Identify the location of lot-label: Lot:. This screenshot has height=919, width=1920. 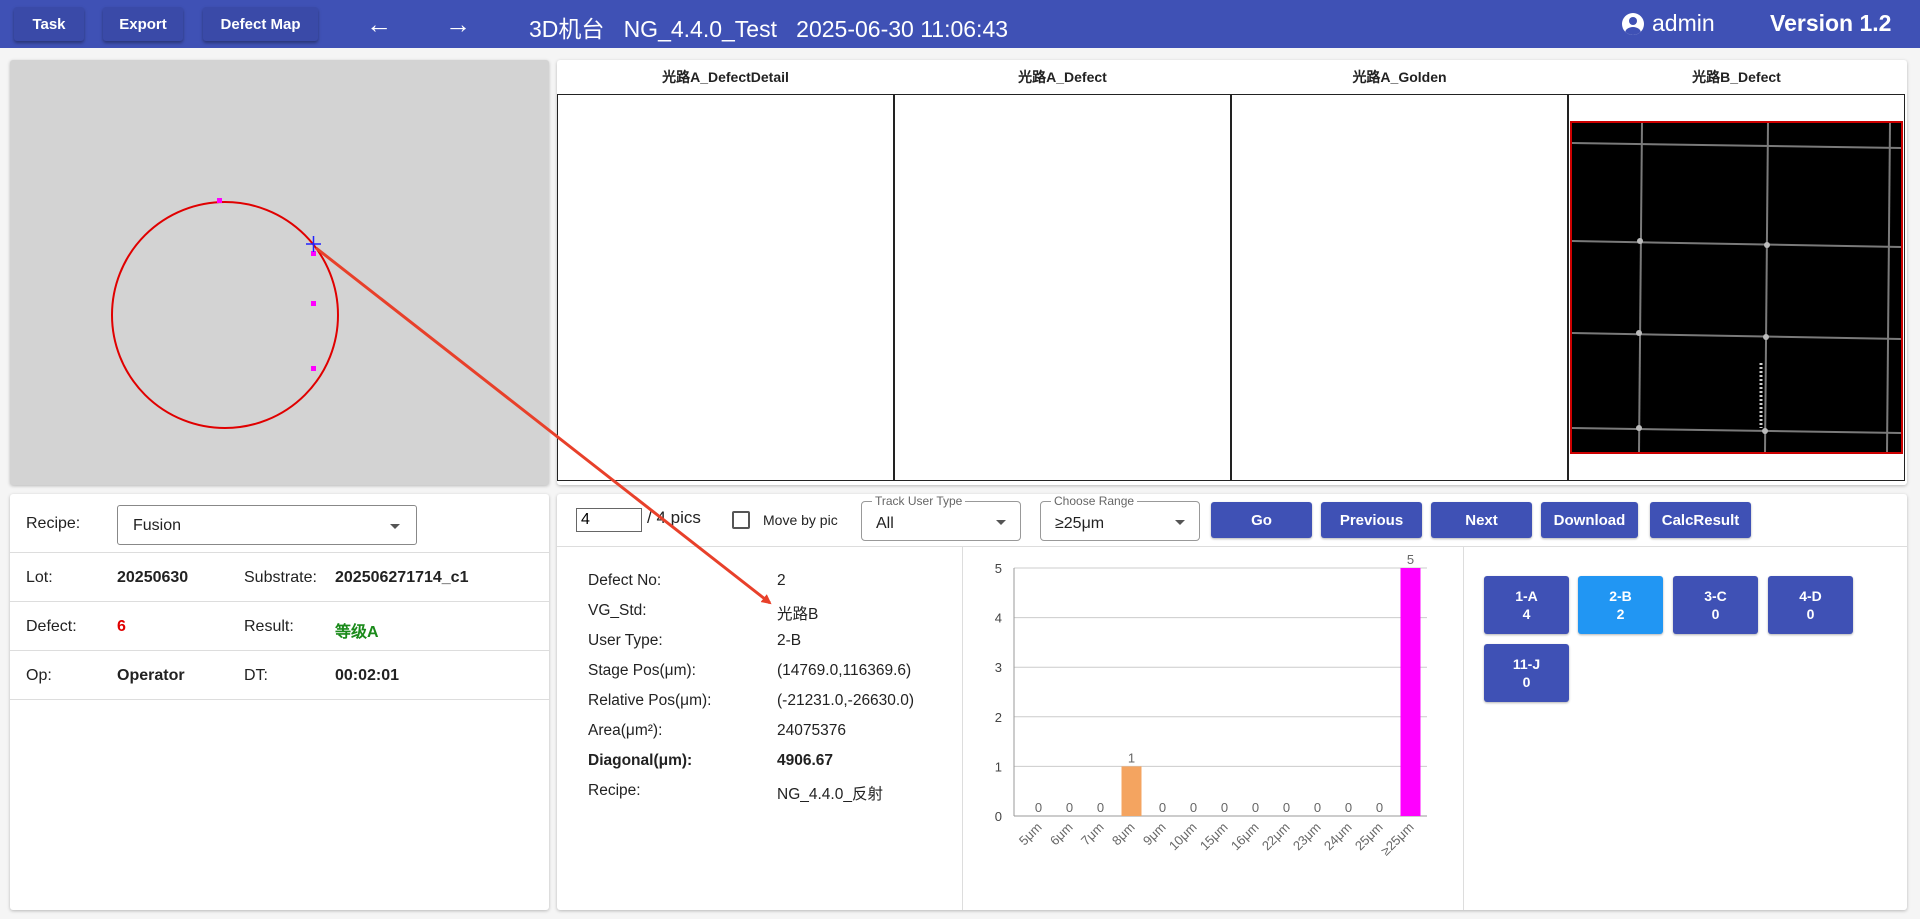
(39, 577).